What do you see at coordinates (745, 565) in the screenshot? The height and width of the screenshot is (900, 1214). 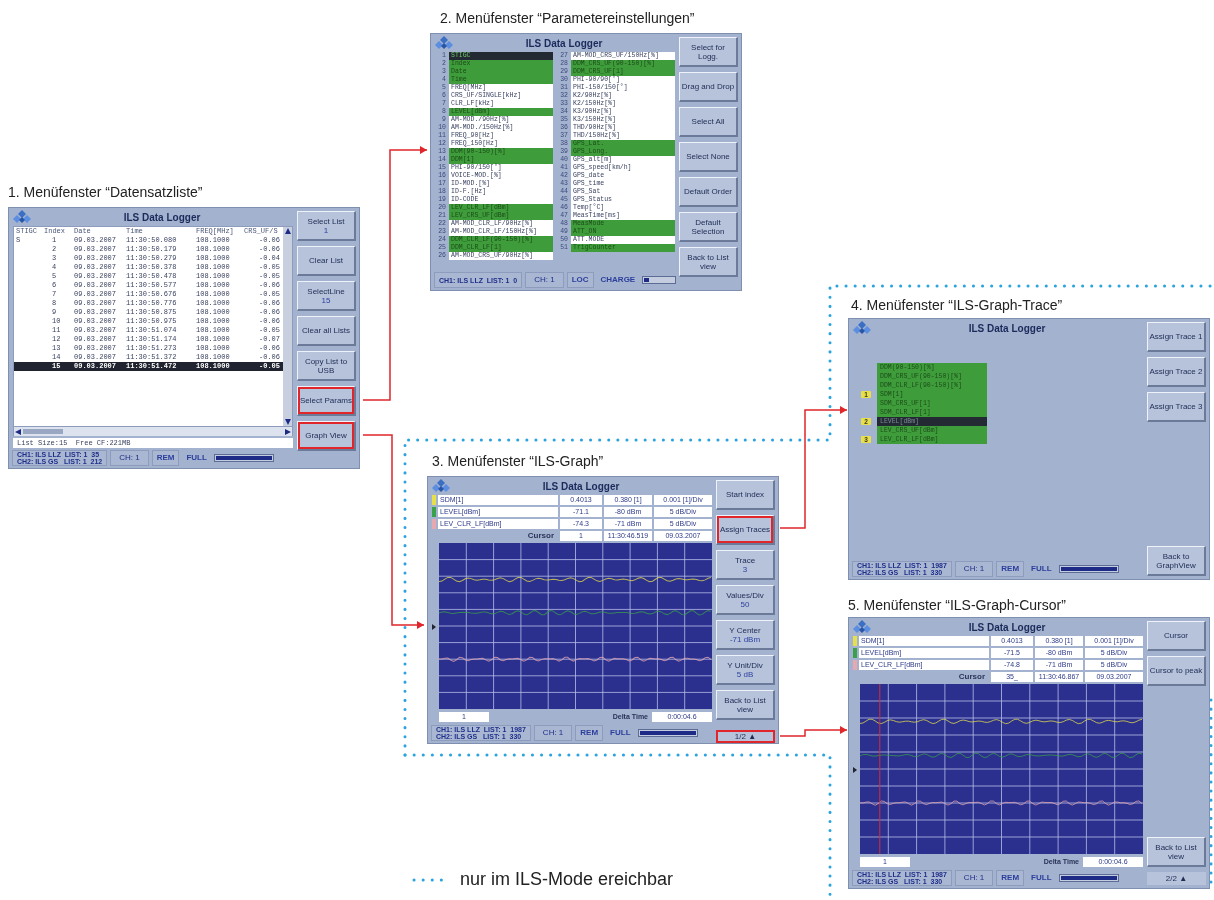 I see `softkey-button: Trace 3` at bounding box center [745, 565].